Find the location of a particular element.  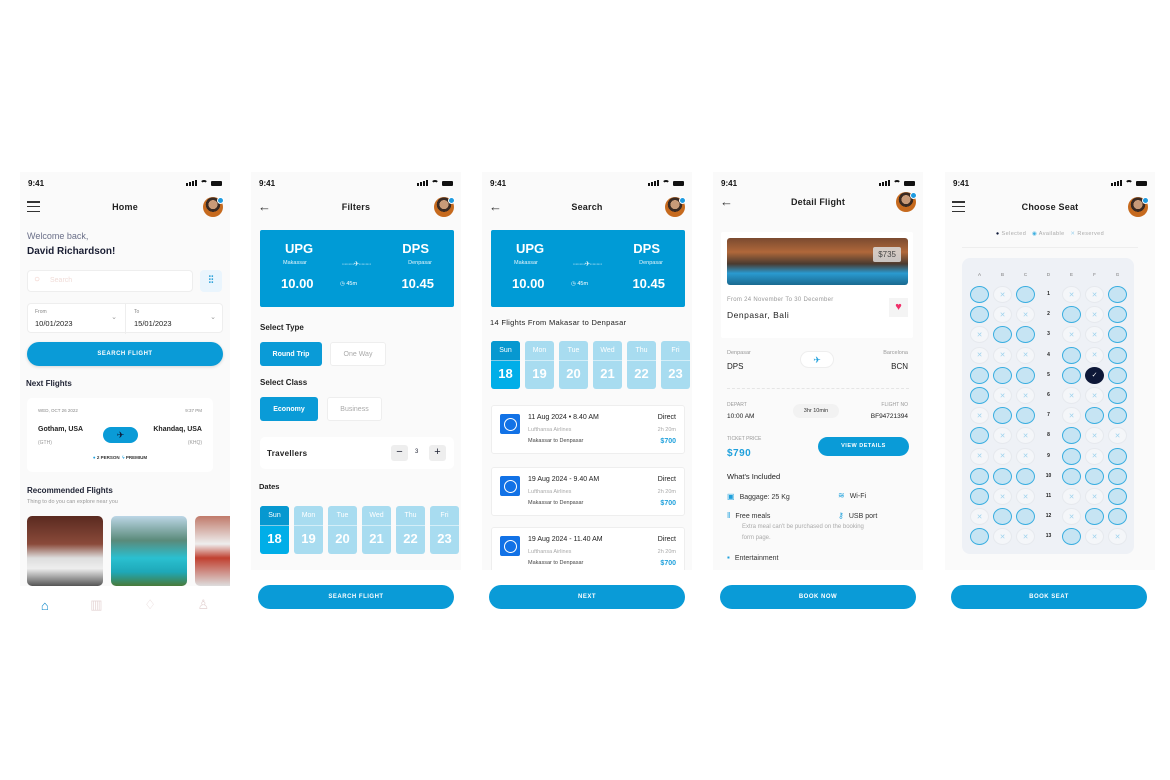

wifi-icon is located at coordinates (1129, 183).